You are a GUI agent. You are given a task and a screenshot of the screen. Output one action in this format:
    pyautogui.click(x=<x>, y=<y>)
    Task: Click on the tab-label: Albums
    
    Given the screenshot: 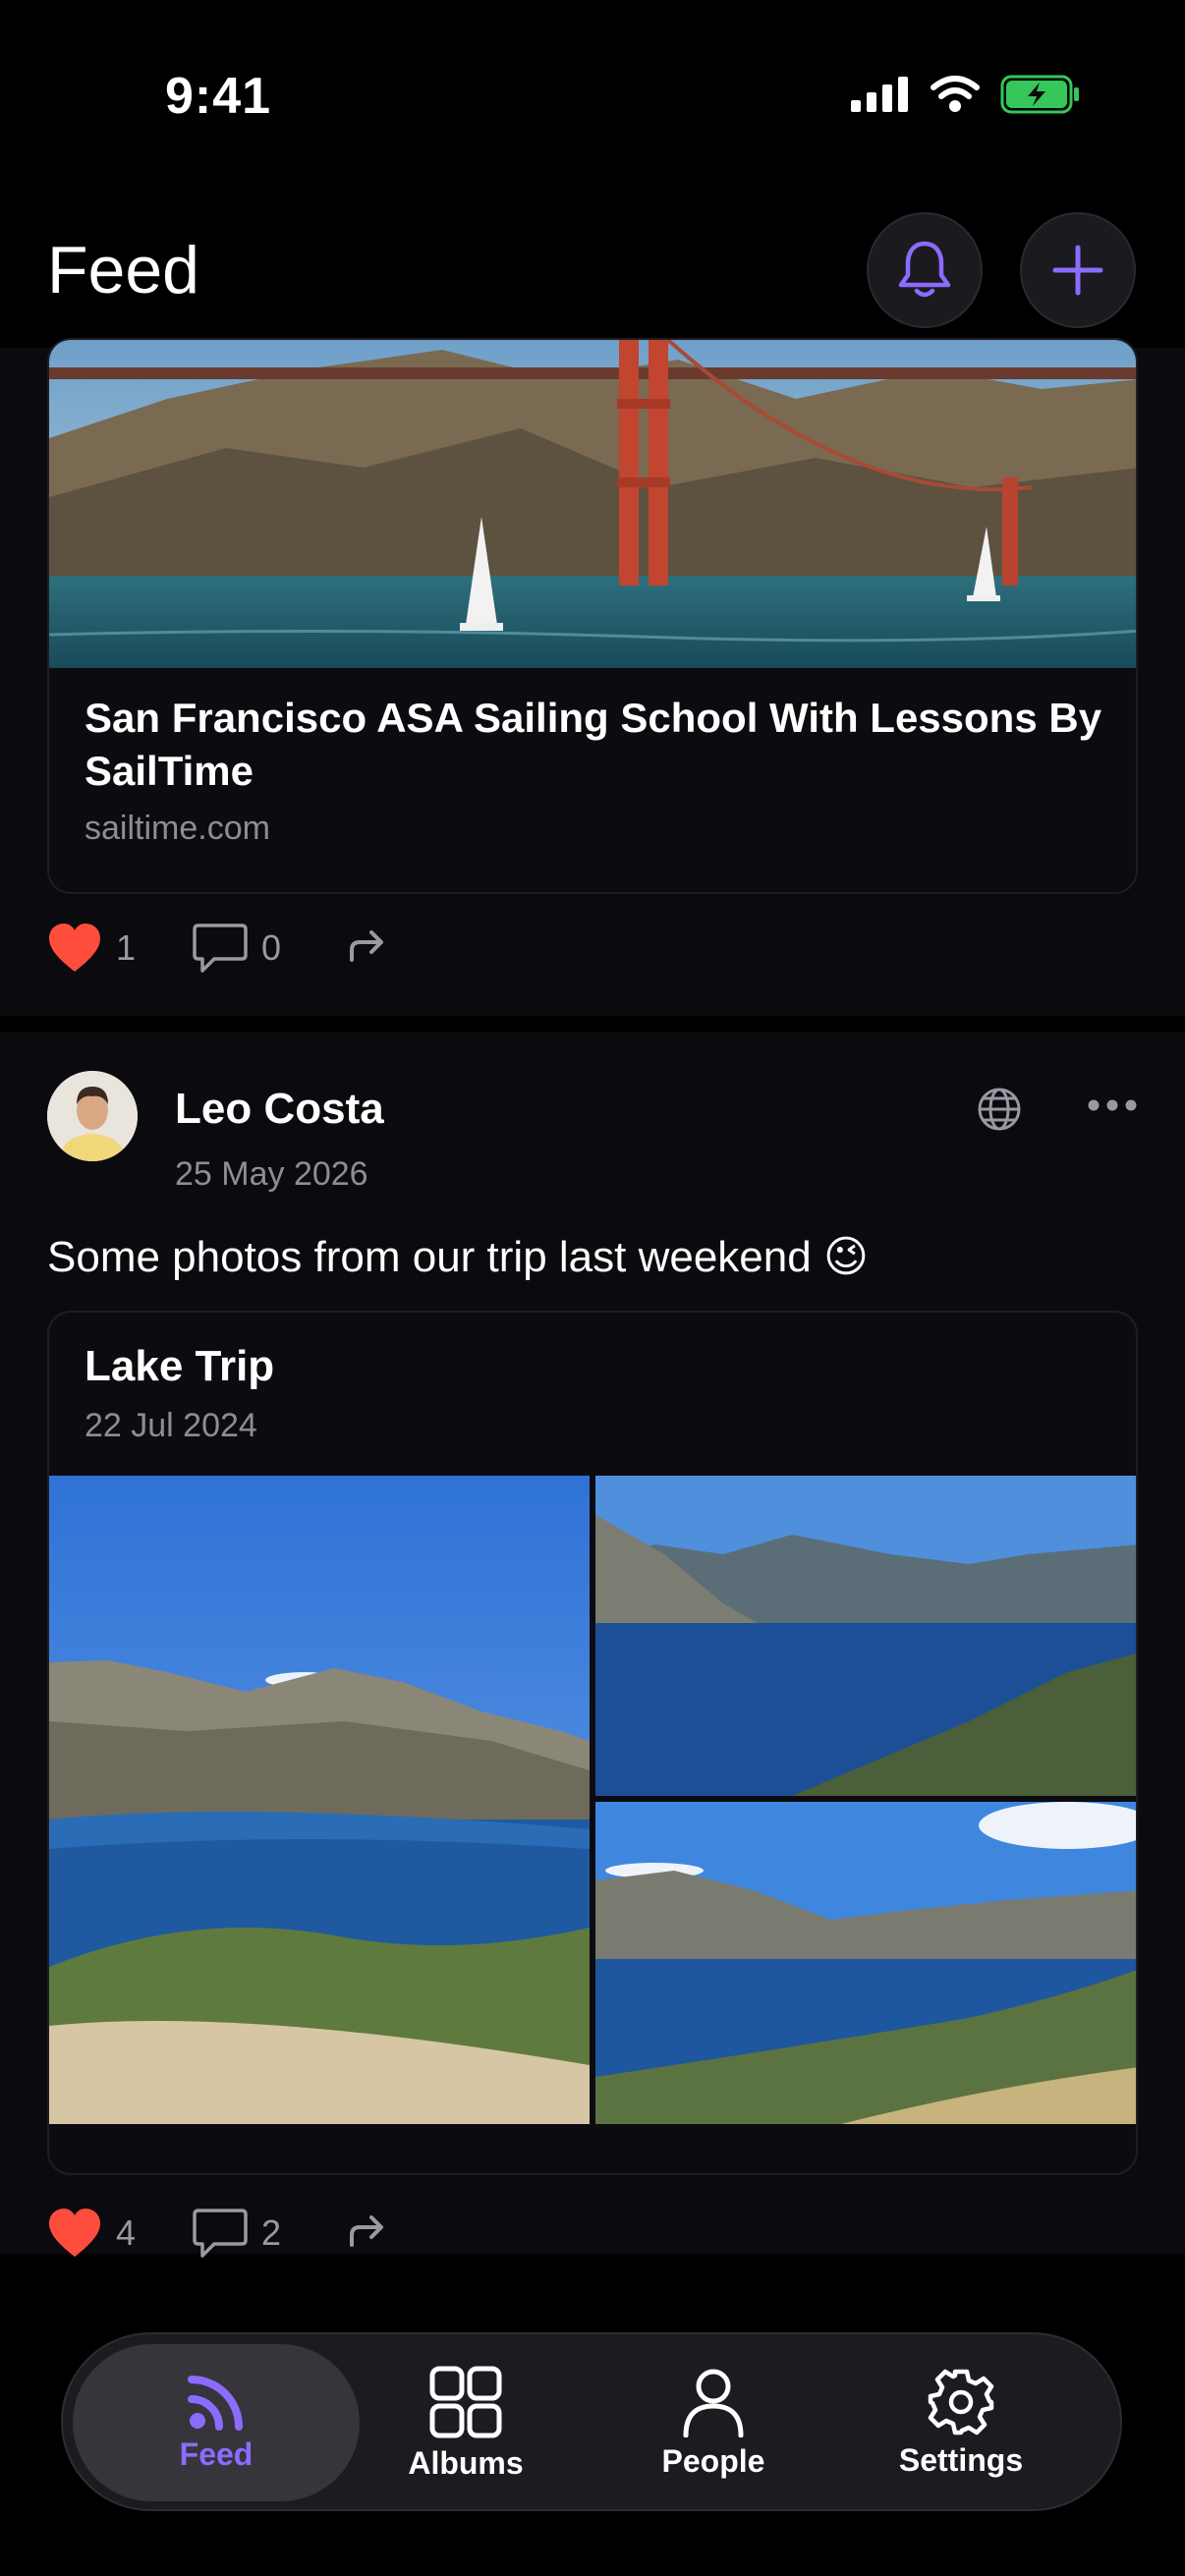 What is the action you would take?
    pyautogui.click(x=466, y=2462)
    